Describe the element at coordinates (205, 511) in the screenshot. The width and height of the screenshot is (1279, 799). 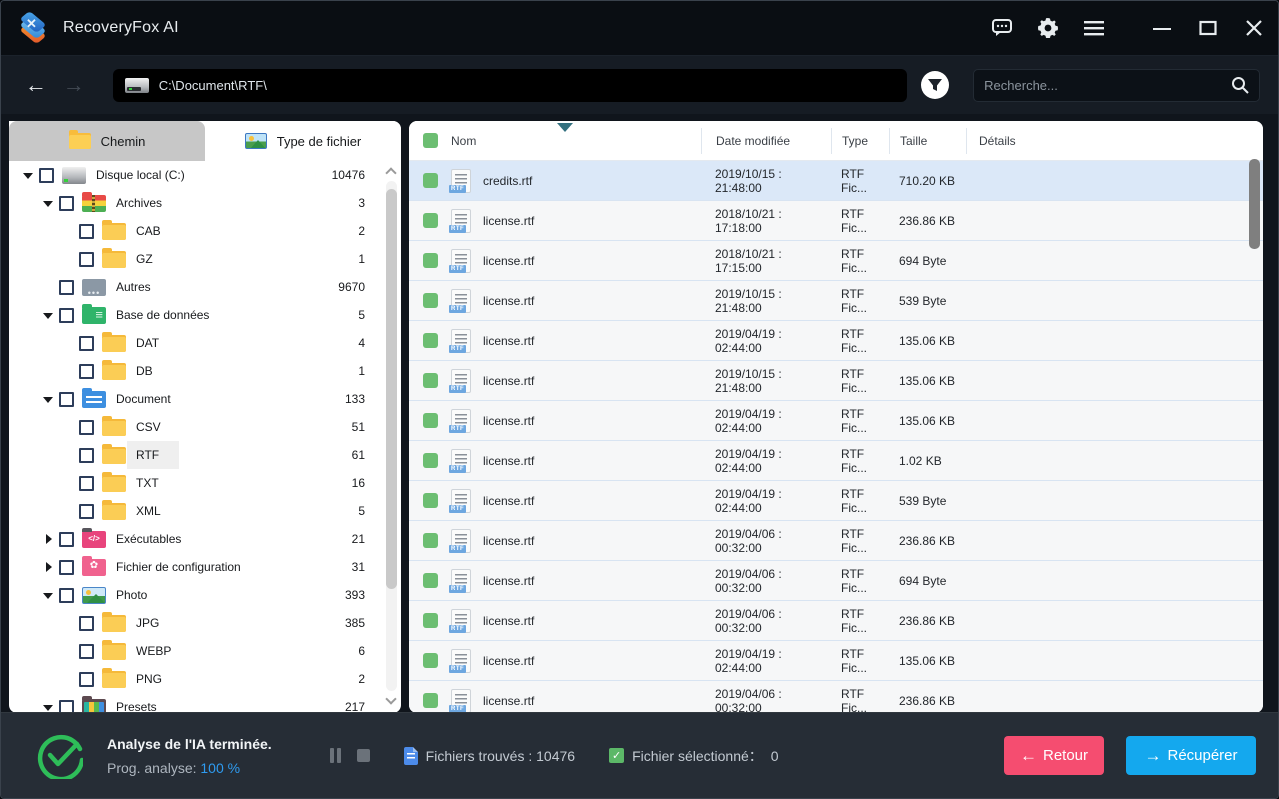
I see `tree-item: XML 5` at that location.